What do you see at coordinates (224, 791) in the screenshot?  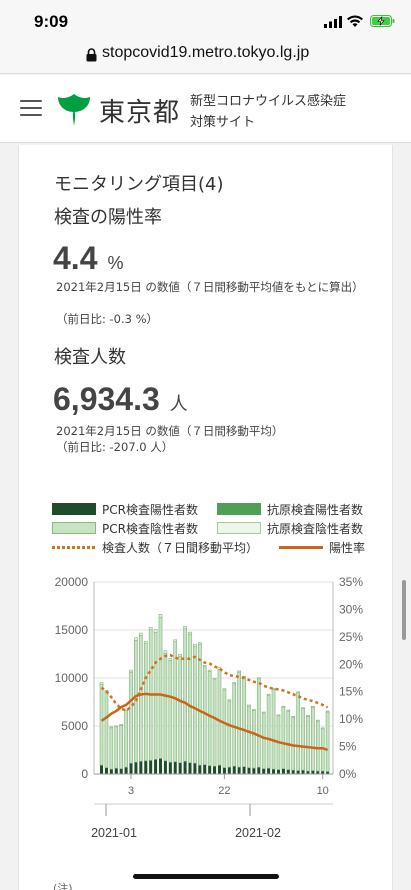 I see `x-tick-label: 22` at bounding box center [224, 791].